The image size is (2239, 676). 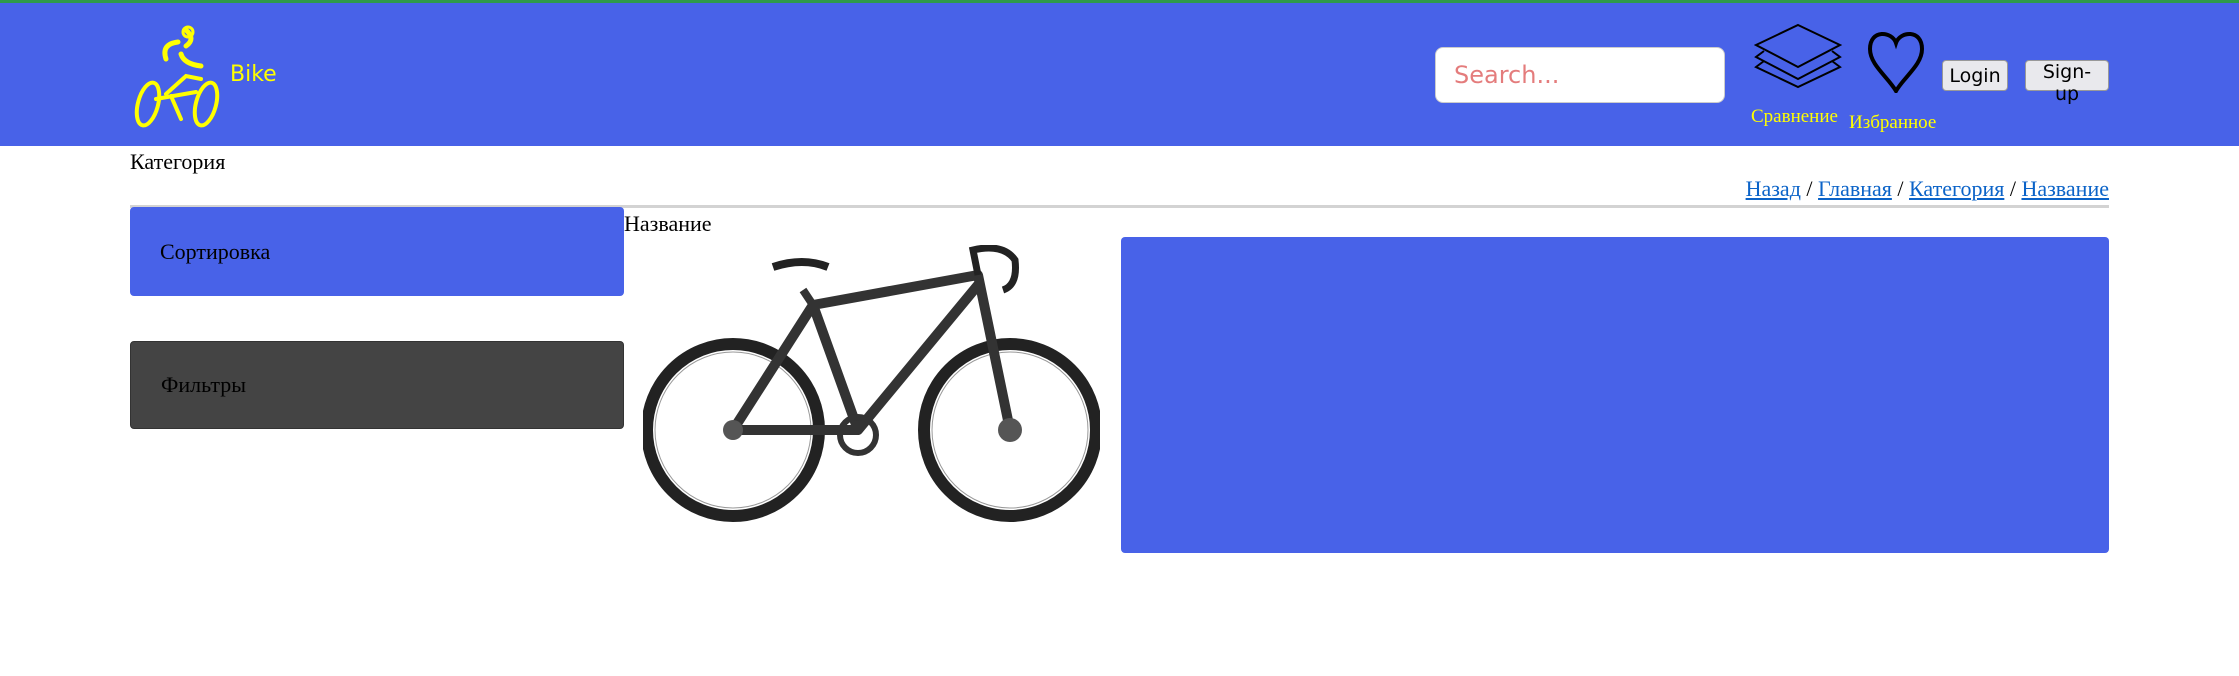 What do you see at coordinates (203, 384) in the screenshot?
I see `filters-label: Фильтры` at bounding box center [203, 384].